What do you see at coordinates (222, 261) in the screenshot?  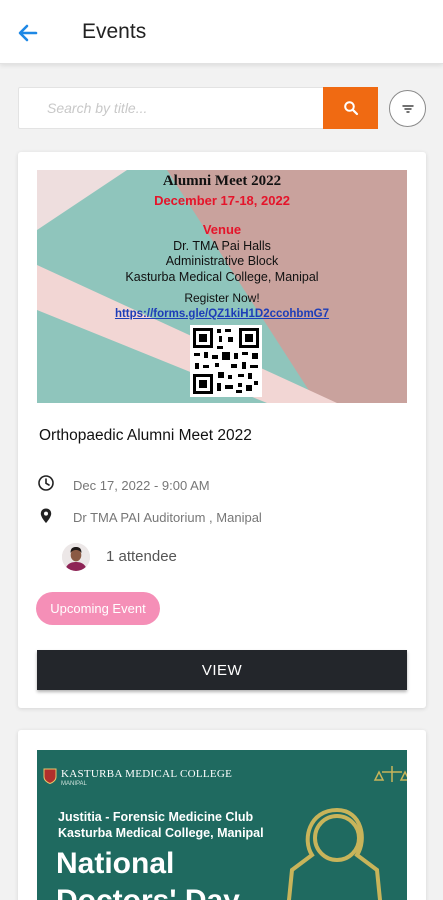 I see `poster-venue-line: Administrative Block` at bounding box center [222, 261].